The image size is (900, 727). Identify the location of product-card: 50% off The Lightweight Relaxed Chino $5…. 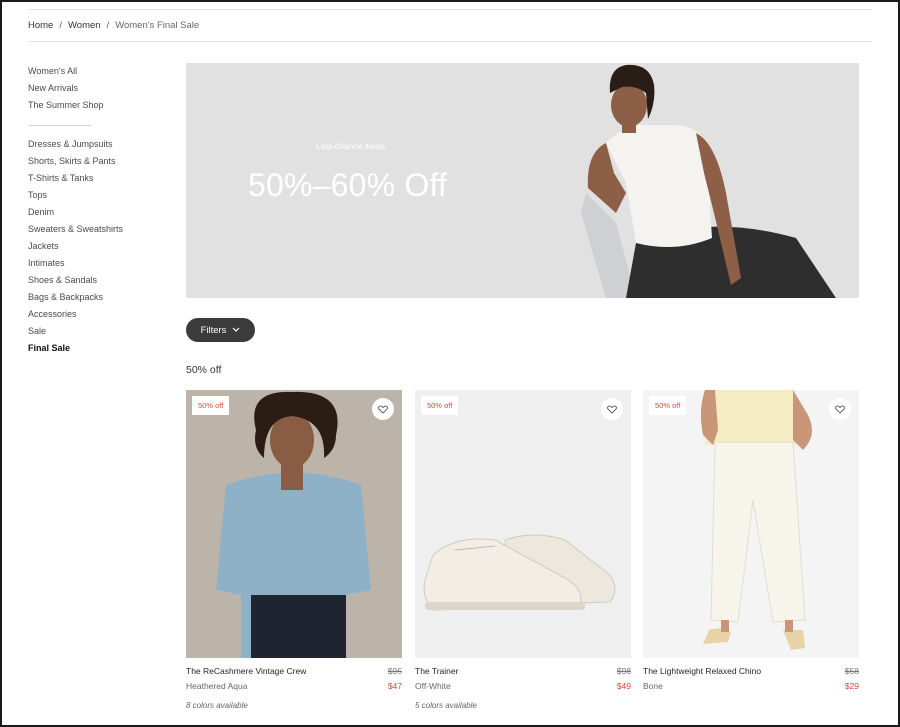
(751, 540).